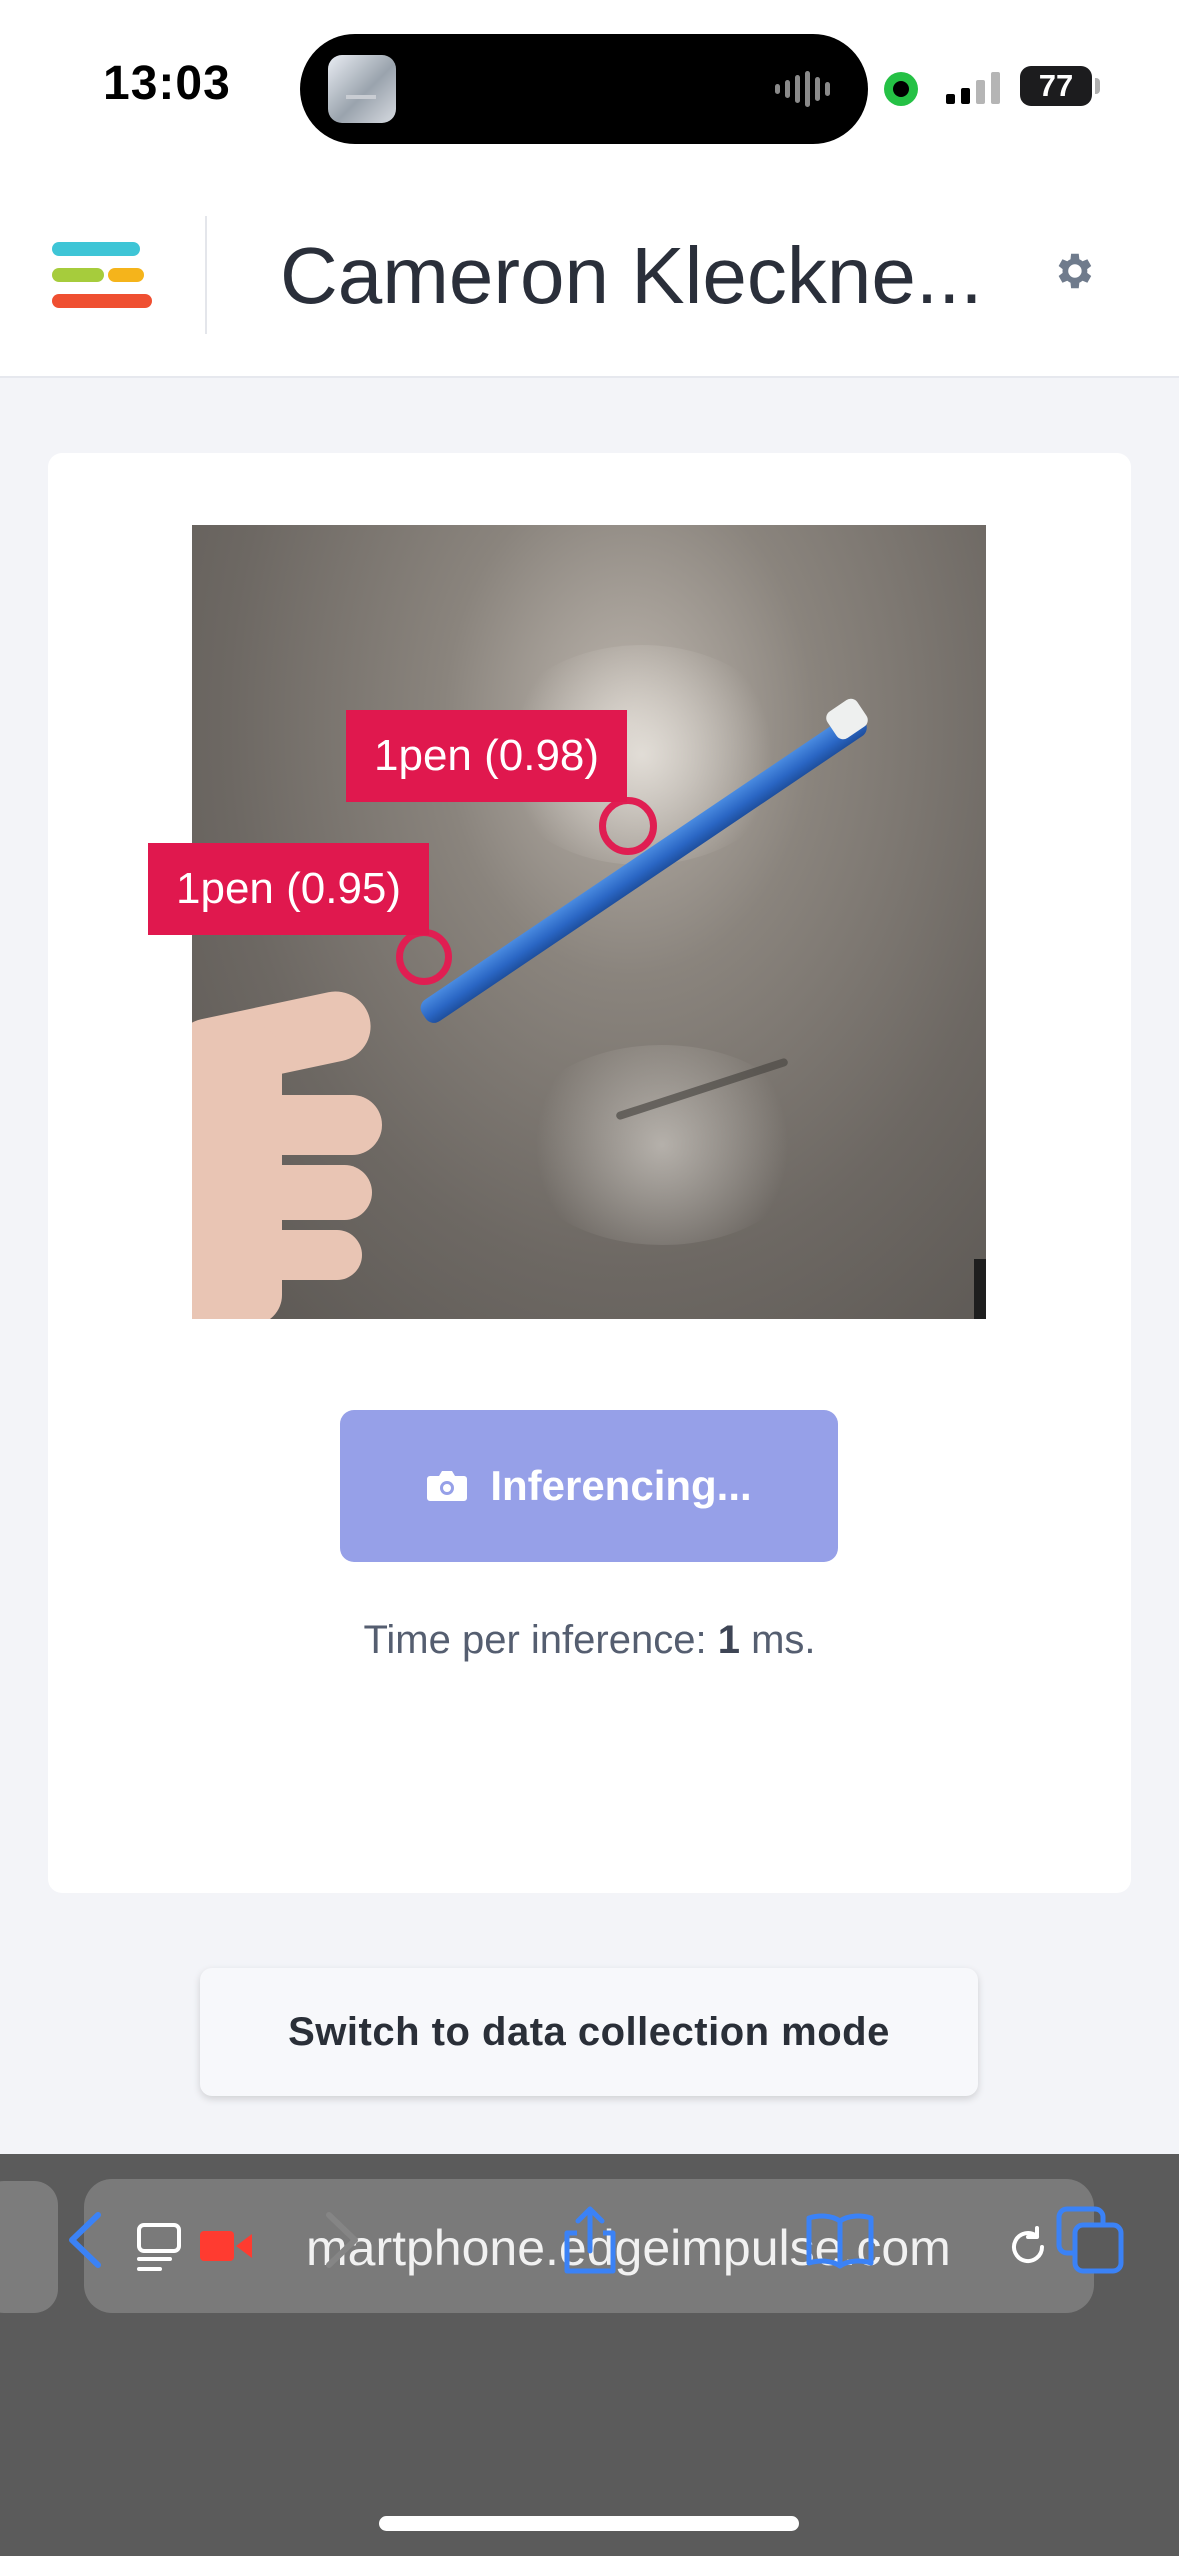 The image size is (1179, 2556). I want to click on share-icon, so click(590, 2240).